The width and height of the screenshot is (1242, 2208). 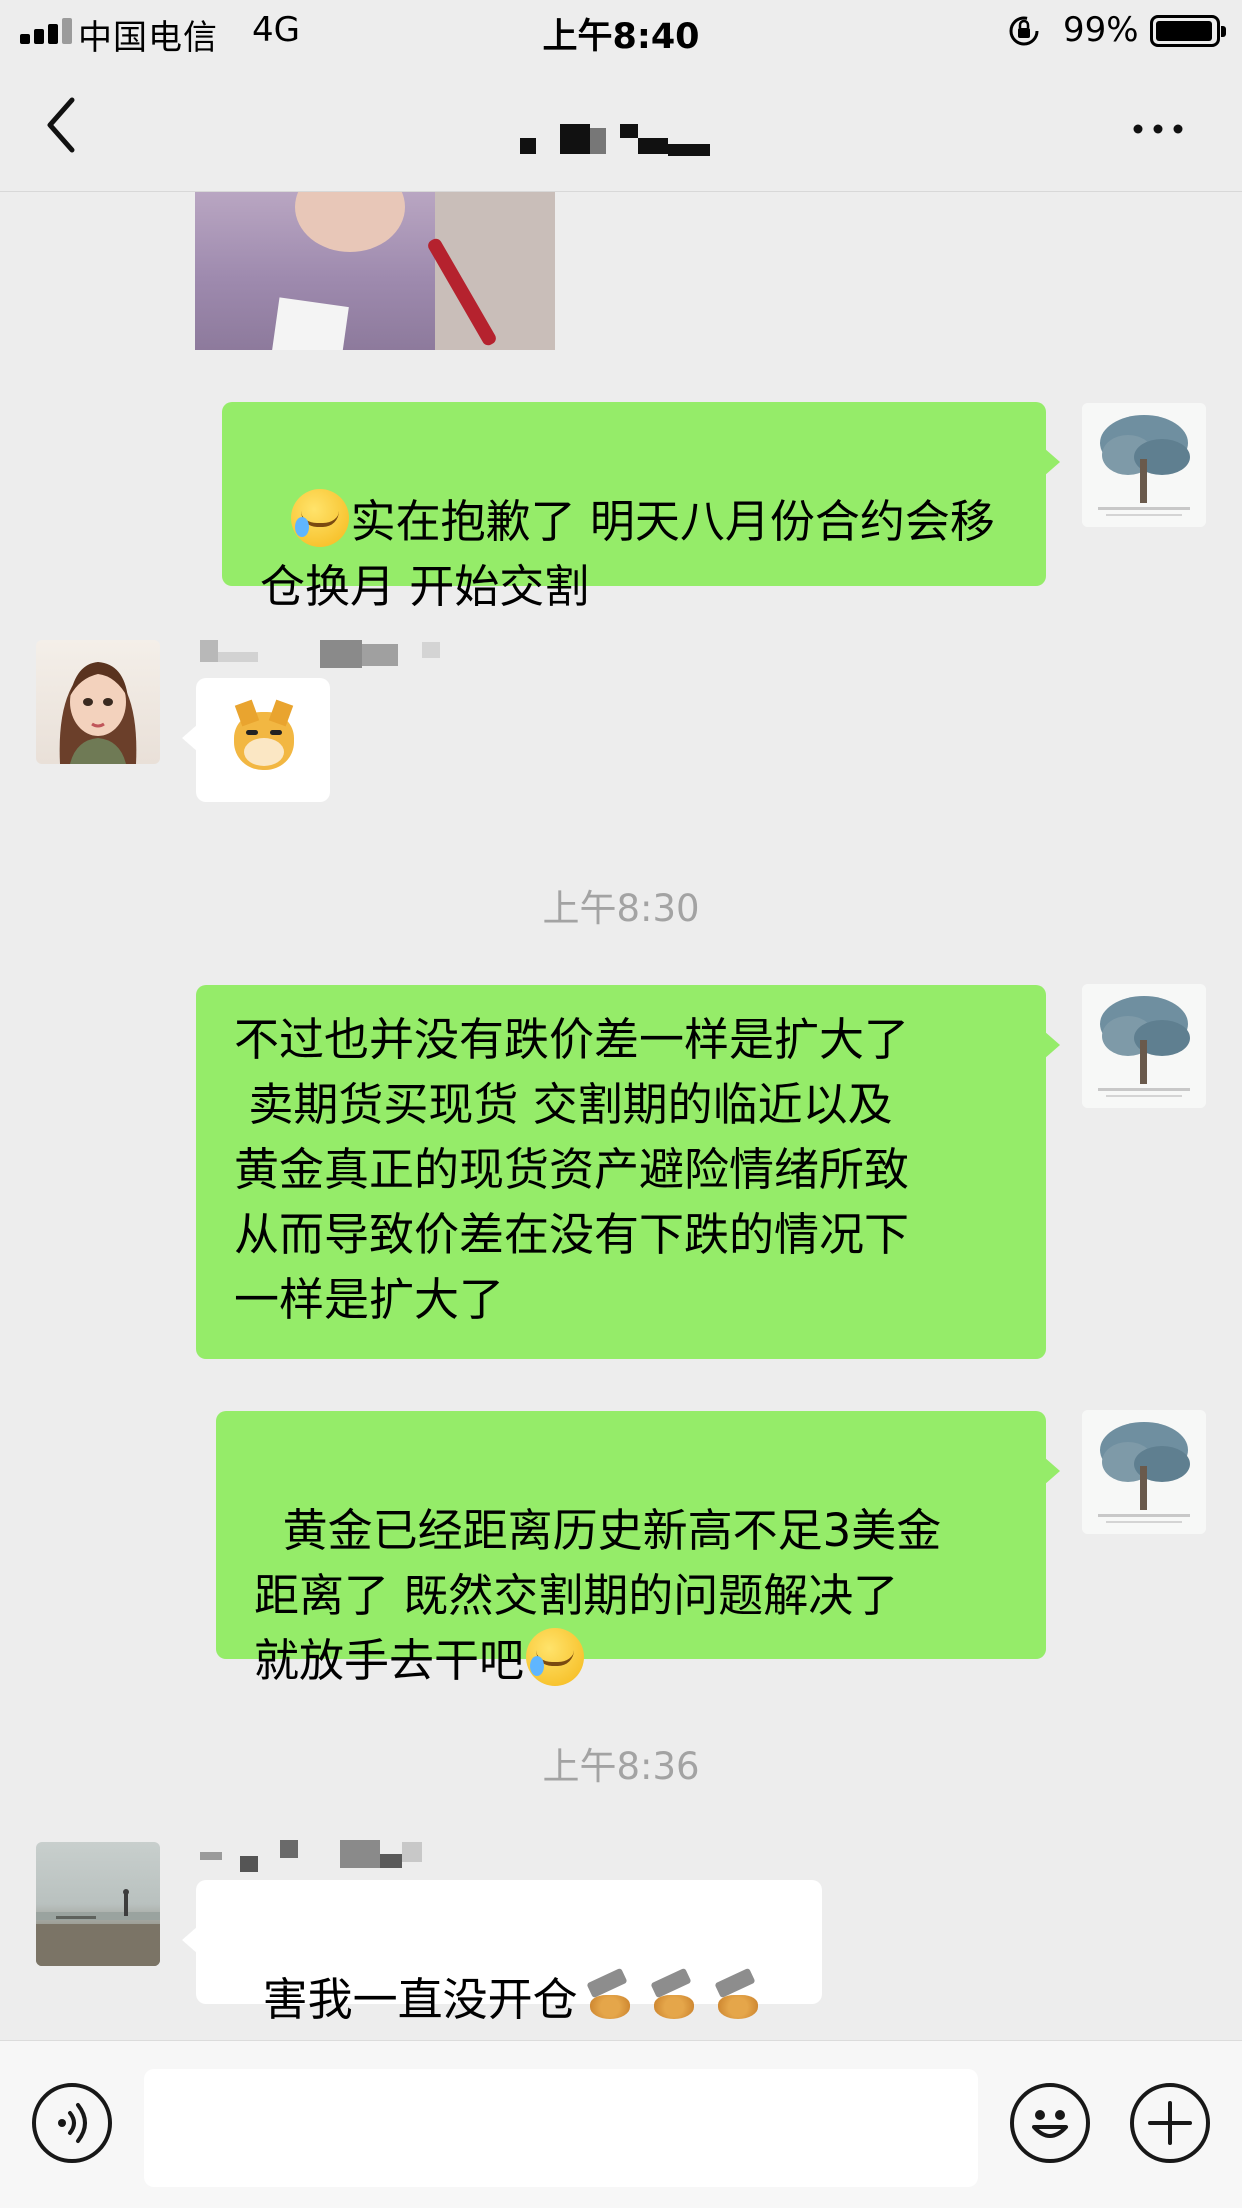 What do you see at coordinates (1101, 30) in the screenshot?
I see `battery-percent: 99%` at bounding box center [1101, 30].